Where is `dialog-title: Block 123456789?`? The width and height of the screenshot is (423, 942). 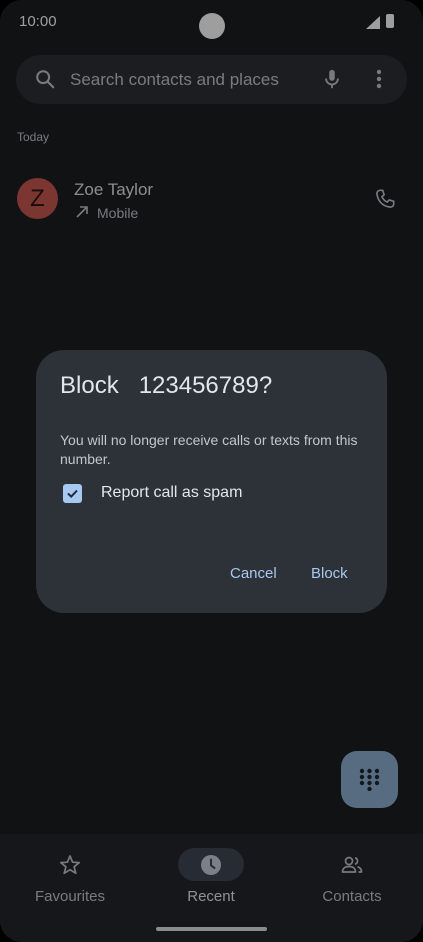
dialog-title: Block 123456789? is located at coordinates (166, 385).